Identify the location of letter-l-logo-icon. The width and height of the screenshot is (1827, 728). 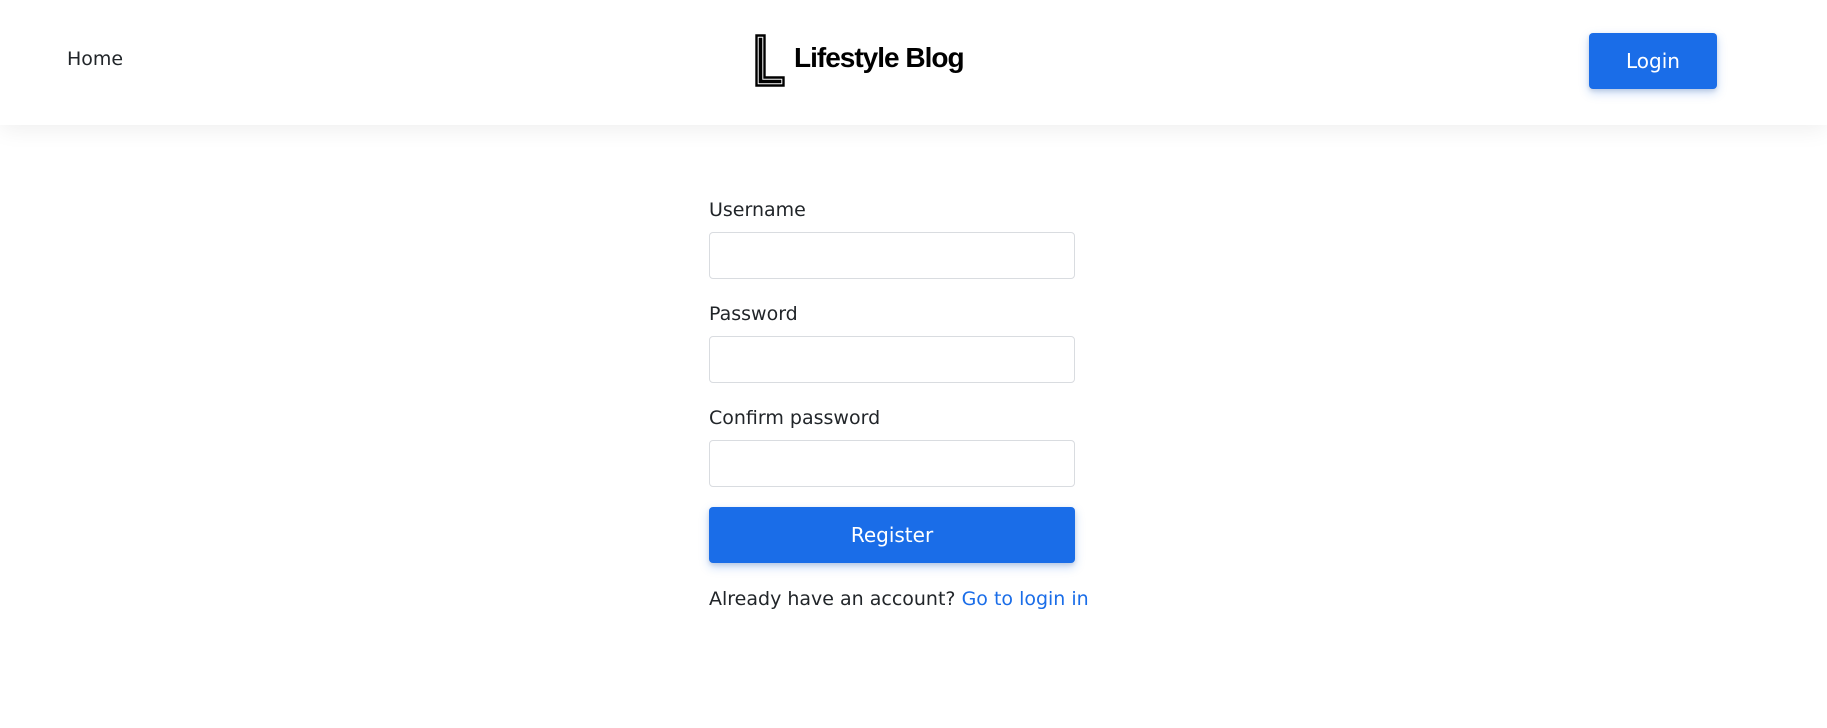
(770, 60).